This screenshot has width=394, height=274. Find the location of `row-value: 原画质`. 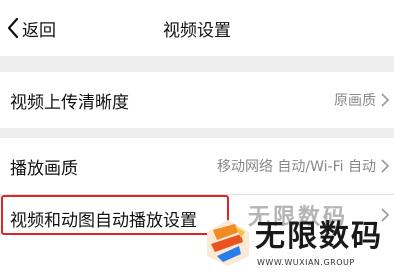

row-value: 原画质 is located at coordinates (355, 101).